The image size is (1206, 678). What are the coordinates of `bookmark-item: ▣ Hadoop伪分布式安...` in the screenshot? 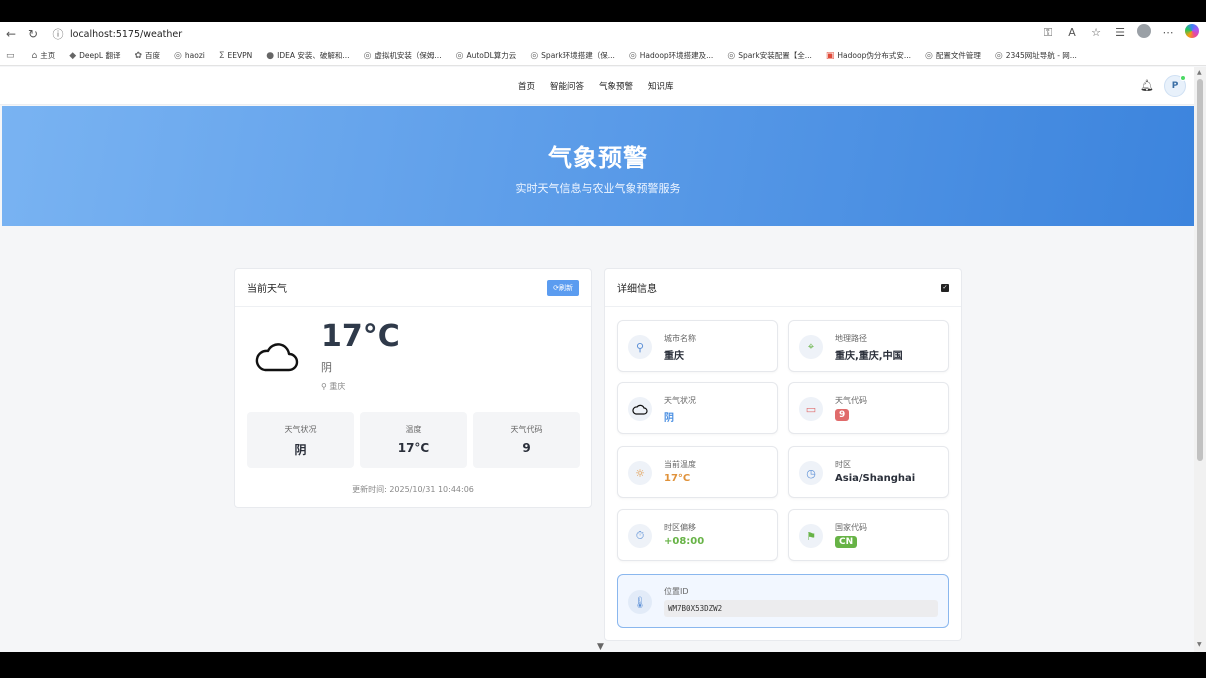 It's located at (868, 55).